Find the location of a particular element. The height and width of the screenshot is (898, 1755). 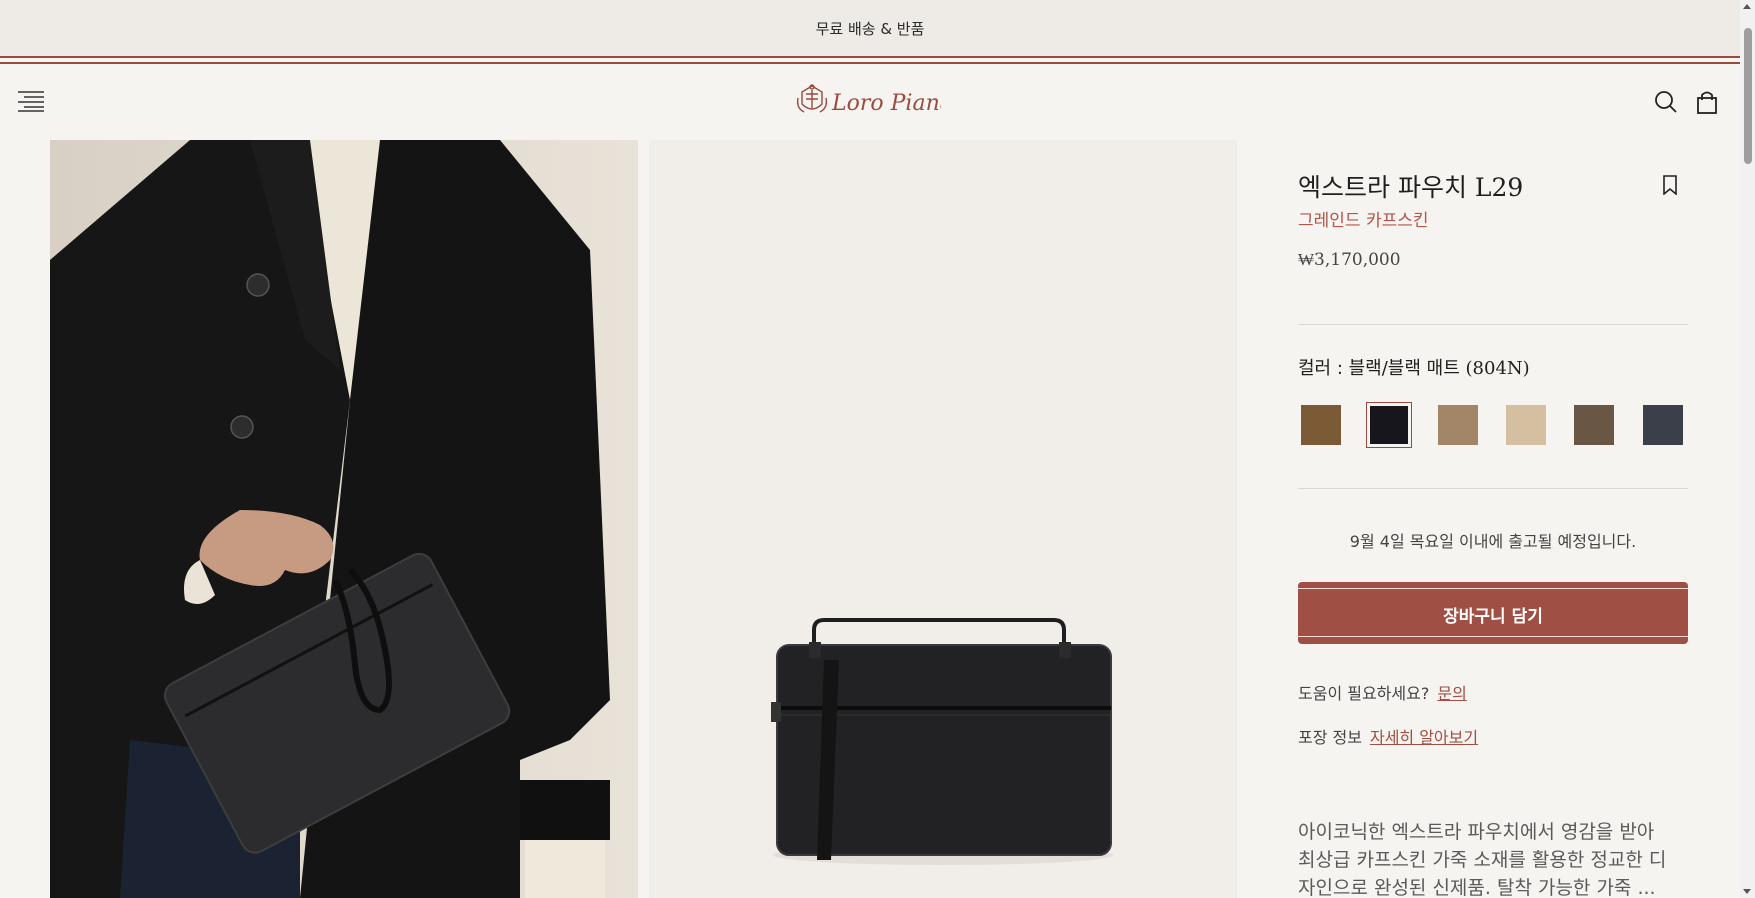

color-name: 컬러 : 블랙/블랙 매트 is located at coordinates (1379, 368).